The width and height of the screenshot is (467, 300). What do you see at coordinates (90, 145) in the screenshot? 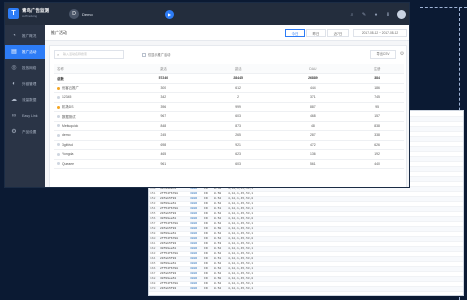
I see `campaign-name: 3gifdvd` at bounding box center [90, 145].